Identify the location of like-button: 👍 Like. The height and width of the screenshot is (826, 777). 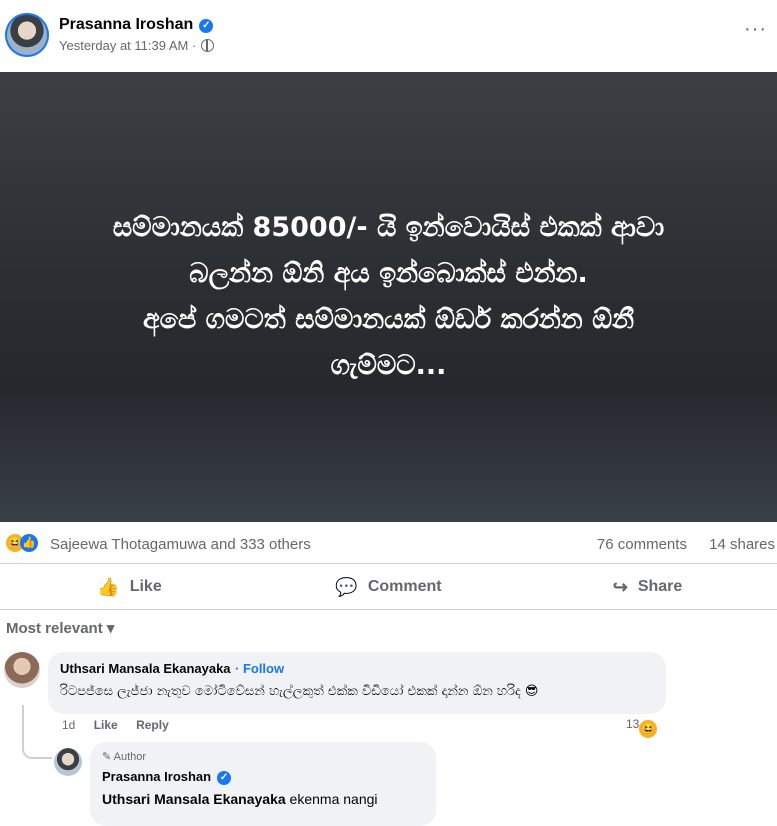
(129, 587).